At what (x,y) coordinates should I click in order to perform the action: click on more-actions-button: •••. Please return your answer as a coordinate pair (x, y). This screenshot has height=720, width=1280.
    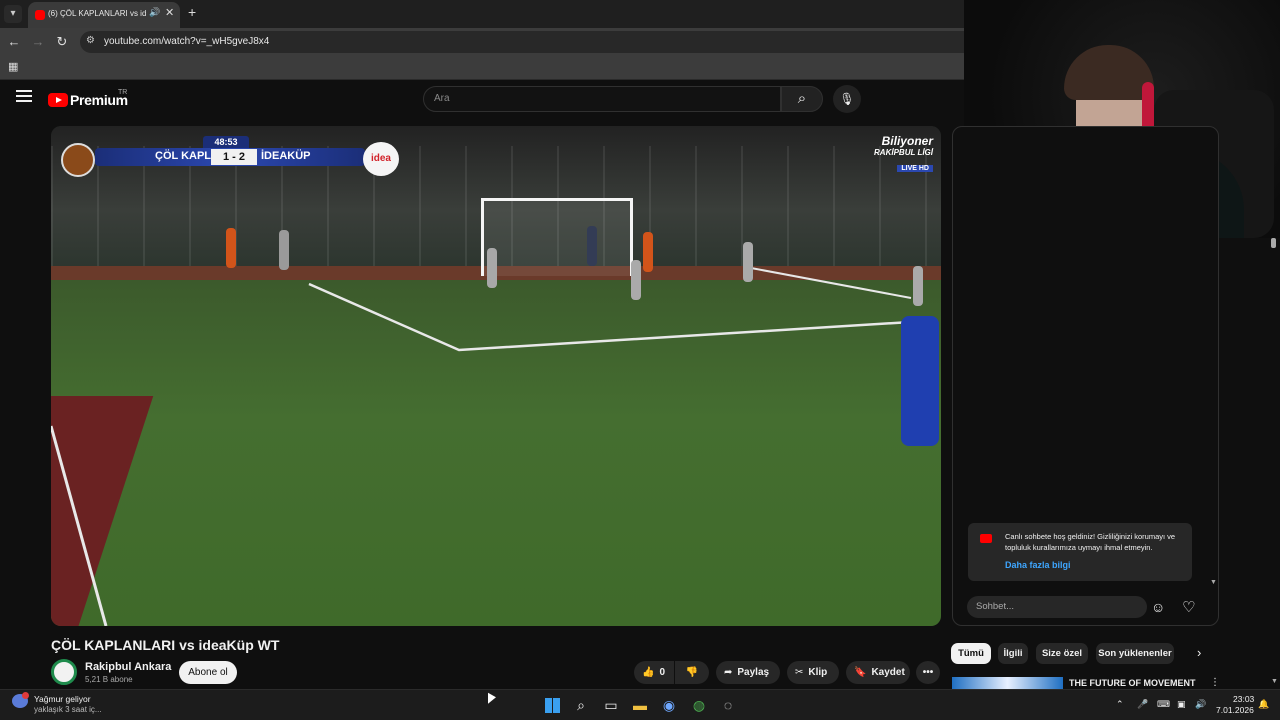
    Looking at the image, I should click on (928, 672).